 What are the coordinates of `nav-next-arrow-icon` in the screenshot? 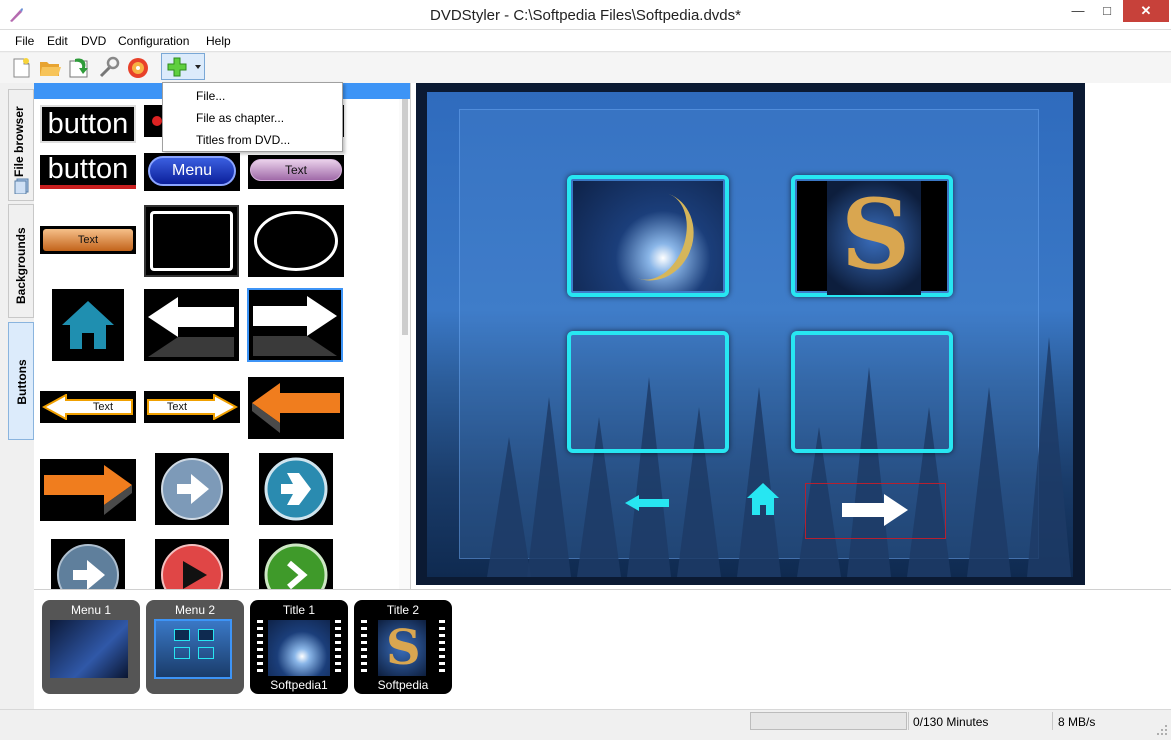 It's located at (875, 510).